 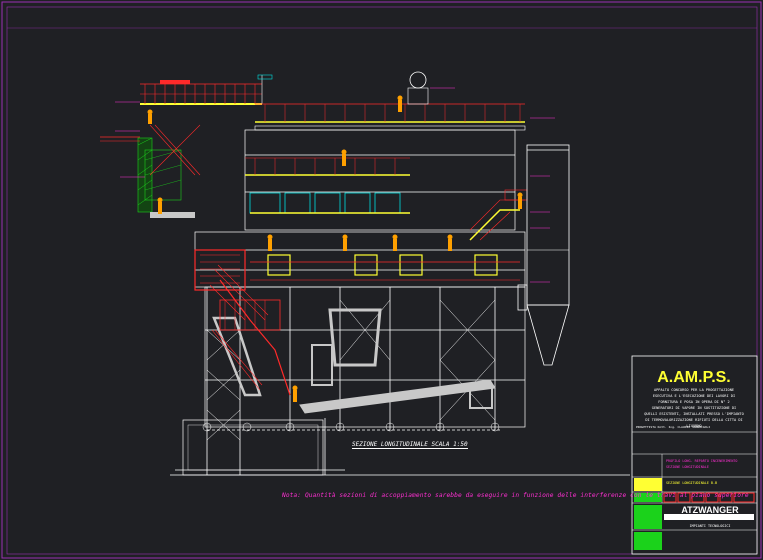 I want to click on section-label: SEZIONE LONGITUDINALE SCALA 1:50, so click(x=410, y=445).